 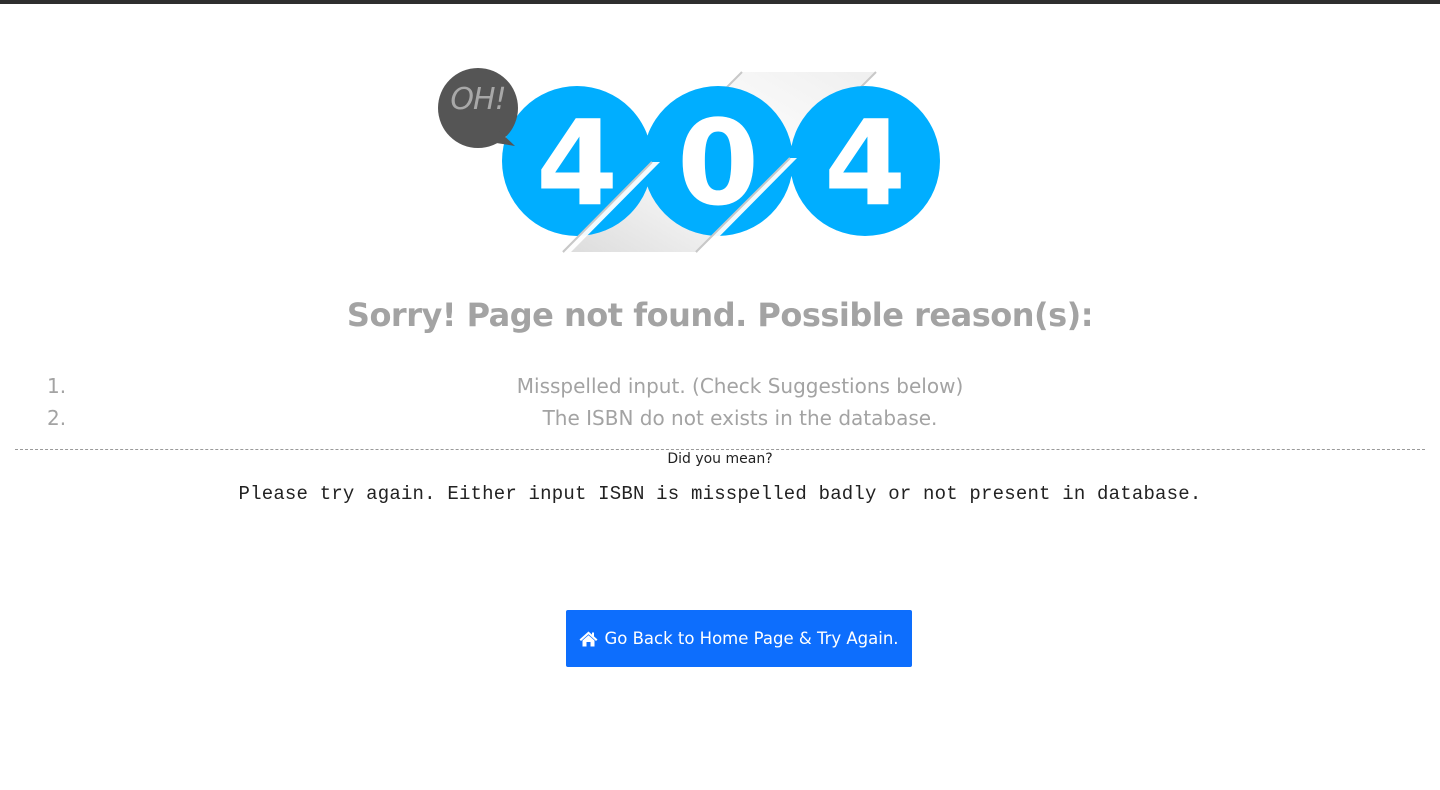 What do you see at coordinates (720, 449) in the screenshot?
I see `dashed-divider` at bounding box center [720, 449].